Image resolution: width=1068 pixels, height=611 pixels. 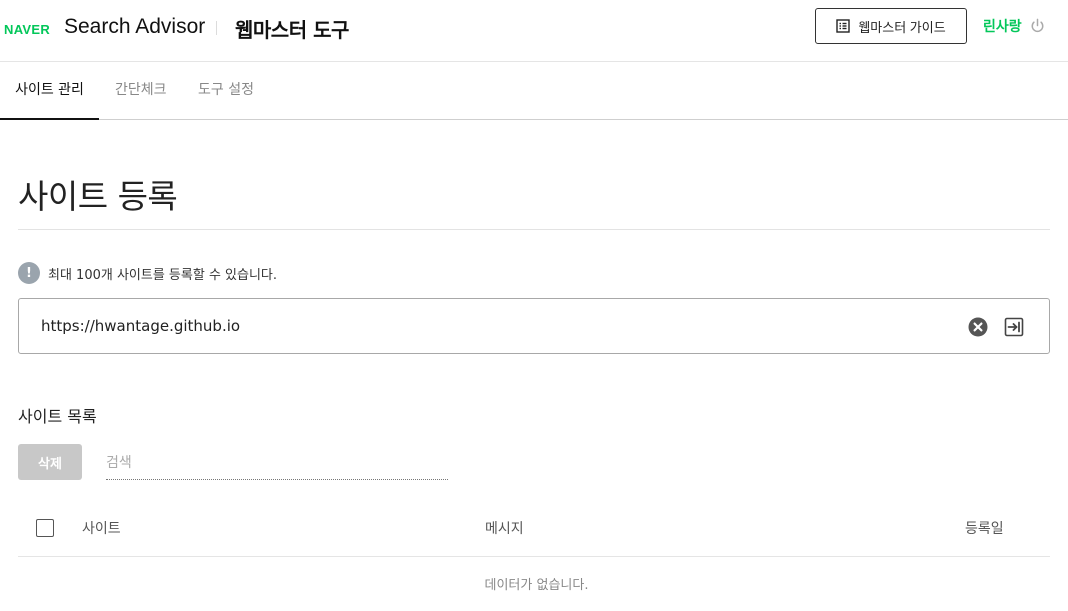 What do you see at coordinates (50, 462) in the screenshot?
I see `delete-button: 삭제` at bounding box center [50, 462].